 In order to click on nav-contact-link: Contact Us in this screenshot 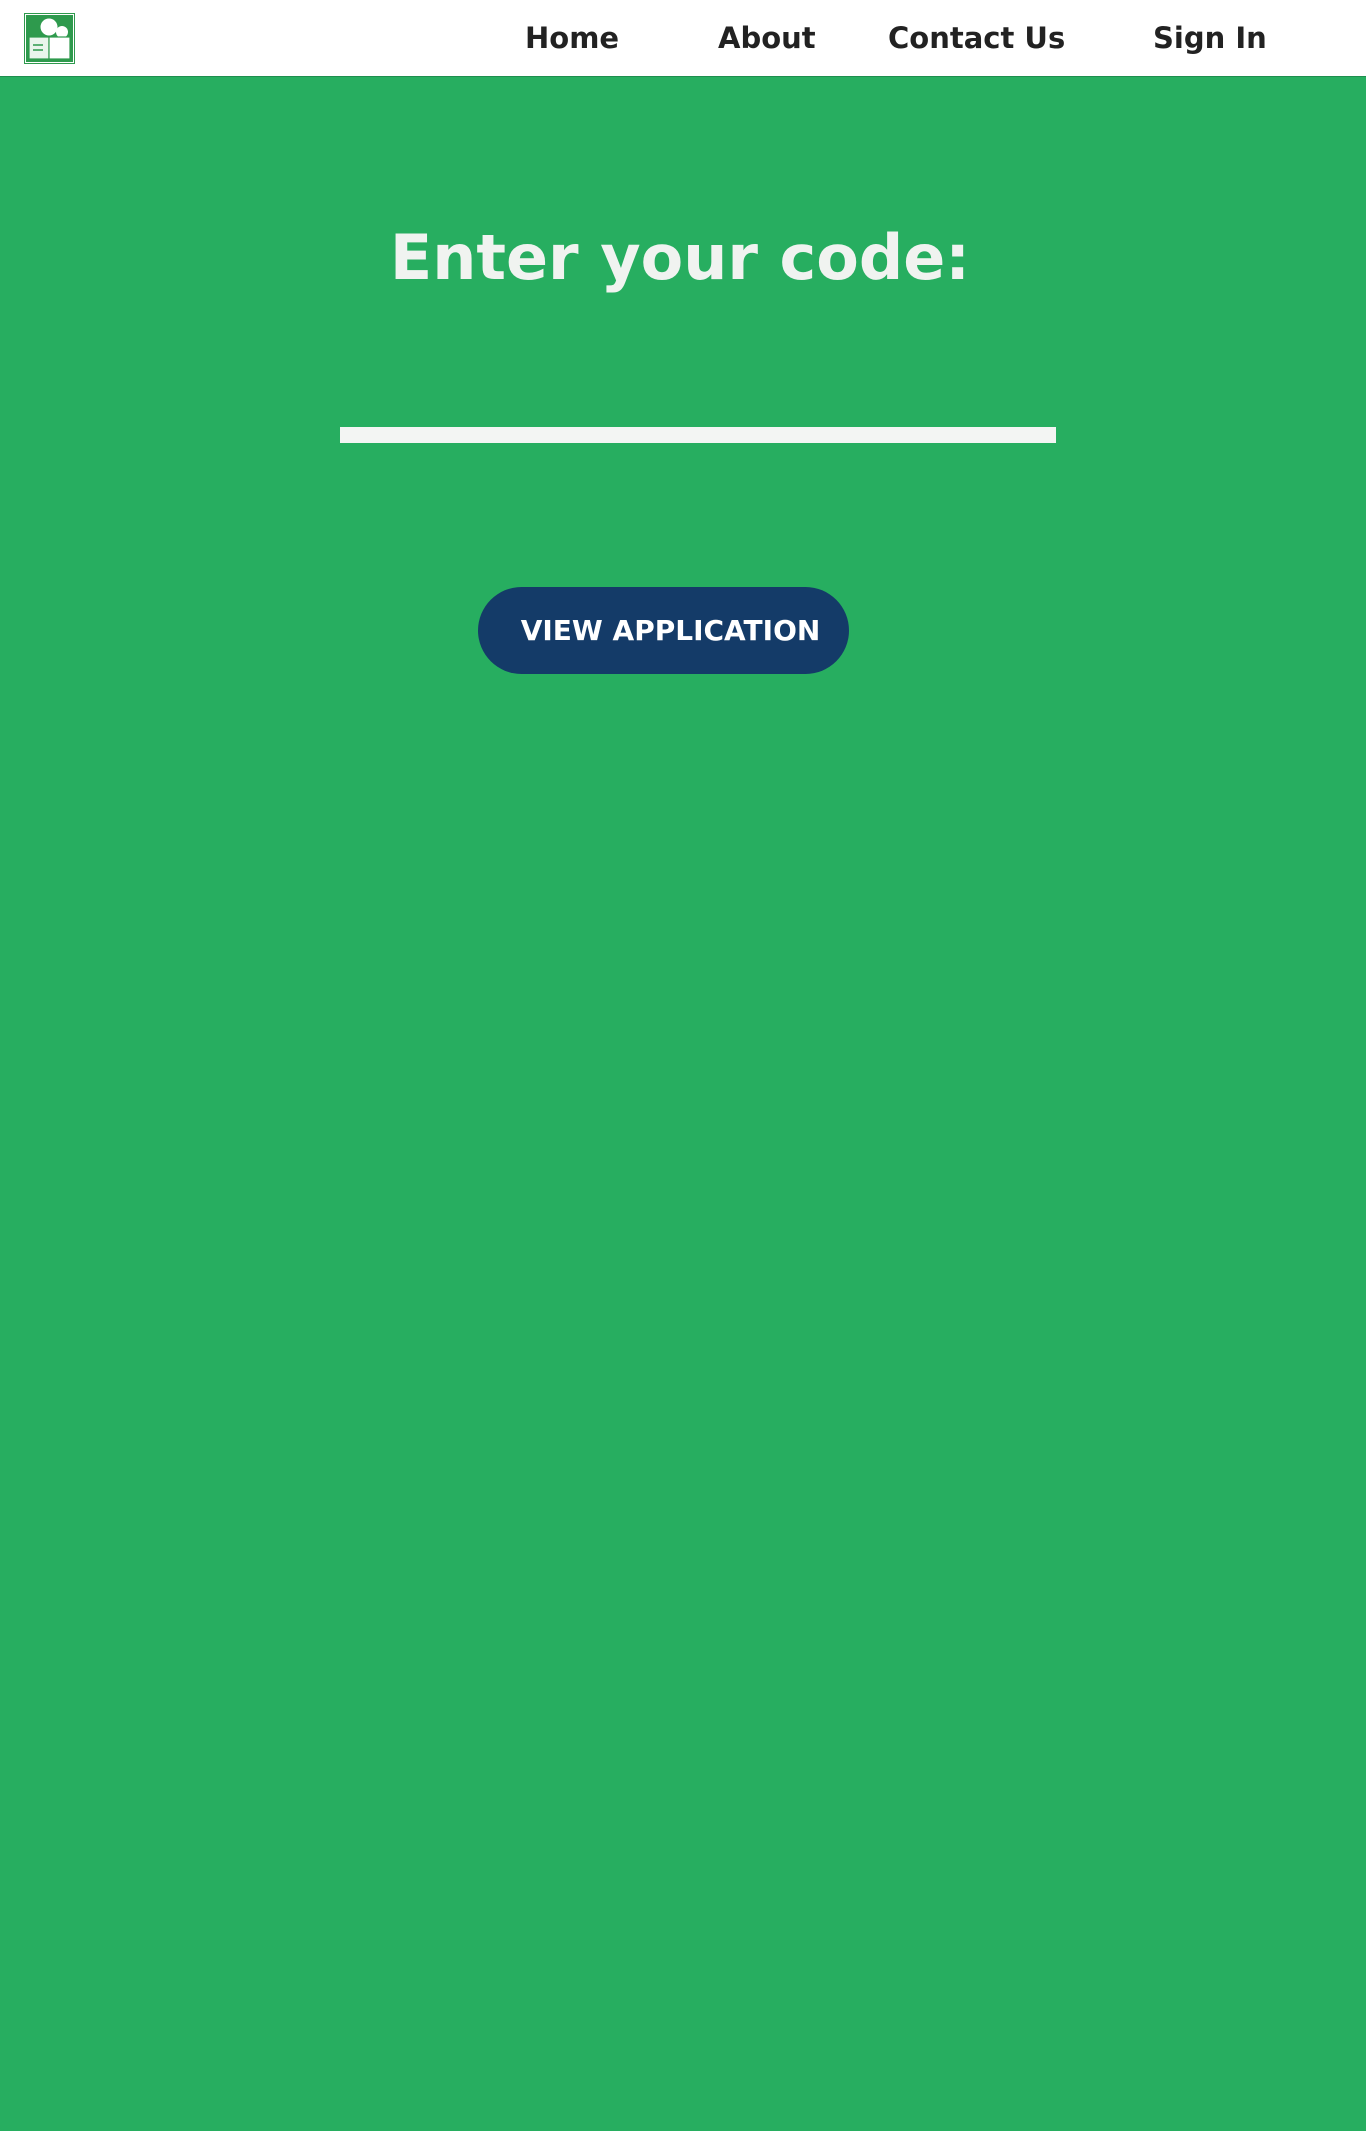, I will do `click(976, 38)`.